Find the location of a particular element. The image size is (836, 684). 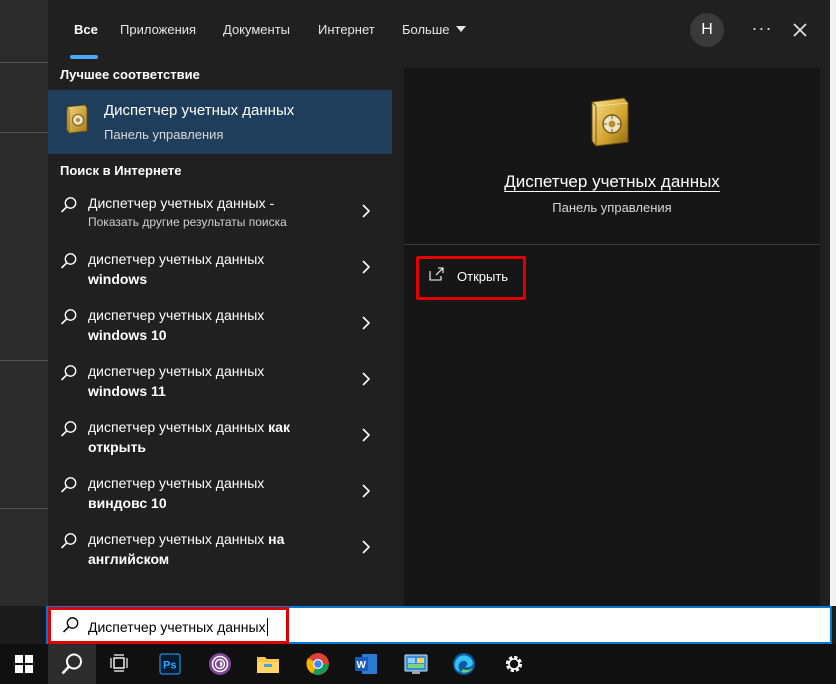

open-external-icon is located at coordinates (436, 274).